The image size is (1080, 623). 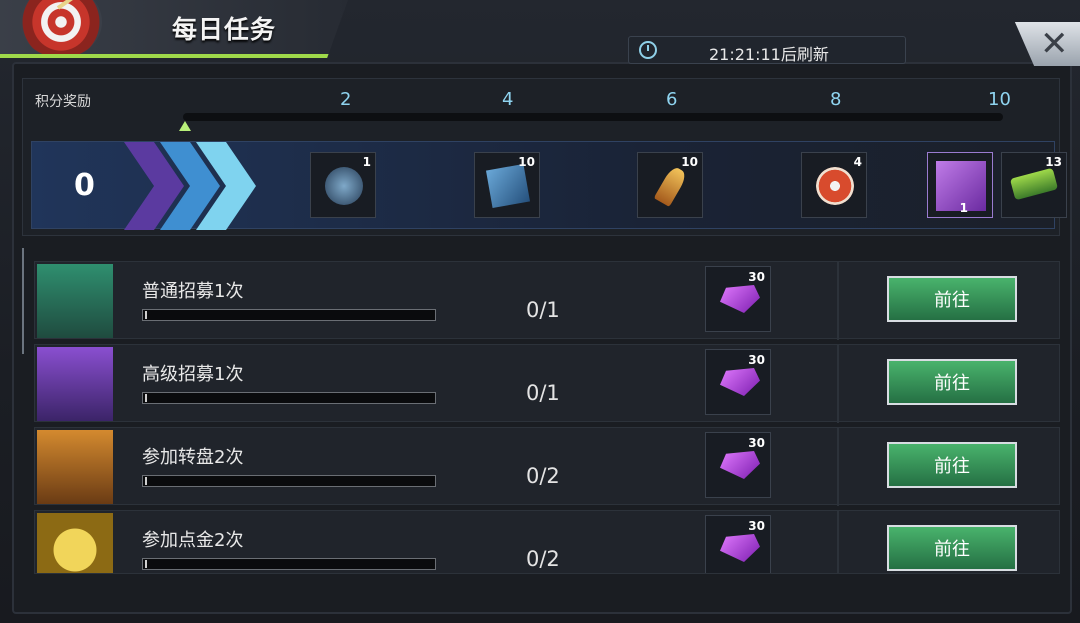 What do you see at coordinates (1054, 44) in the screenshot?
I see `close-icon: ✕` at bounding box center [1054, 44].